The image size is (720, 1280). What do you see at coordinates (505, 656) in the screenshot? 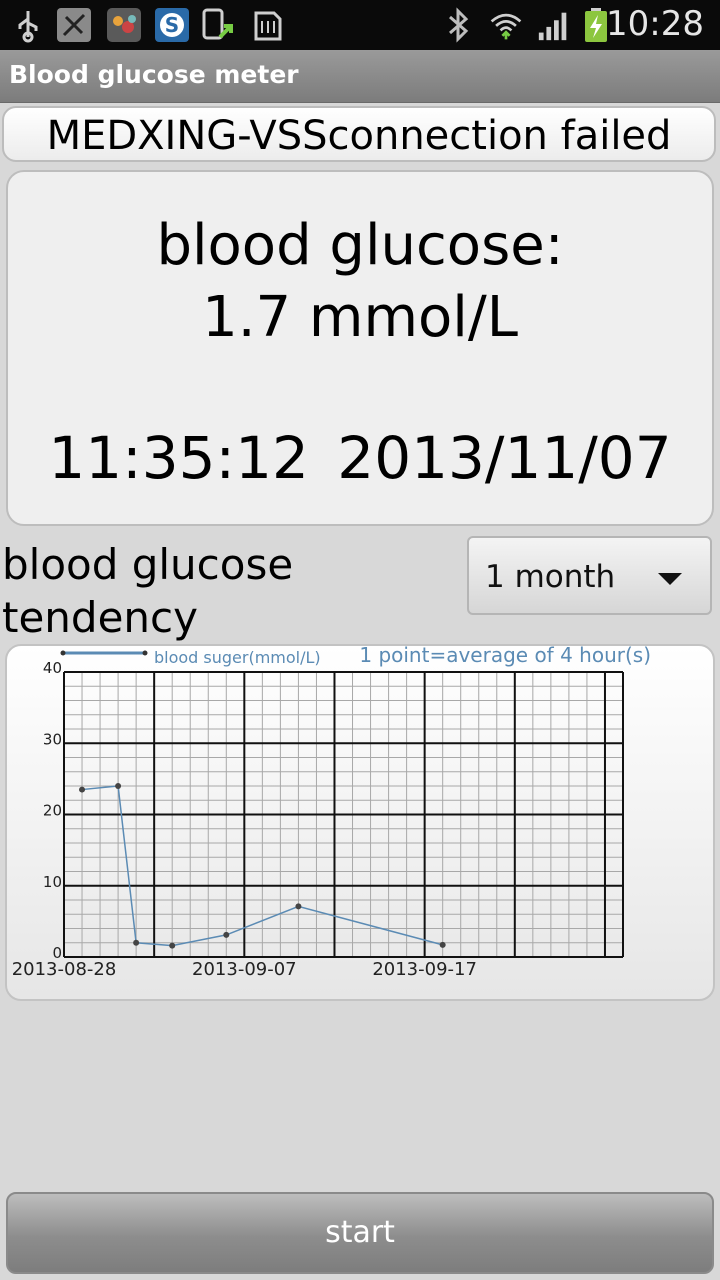
I see `chart-annotation: 1 point=average of 4 hour(s)` at bounding box center [505, 656].